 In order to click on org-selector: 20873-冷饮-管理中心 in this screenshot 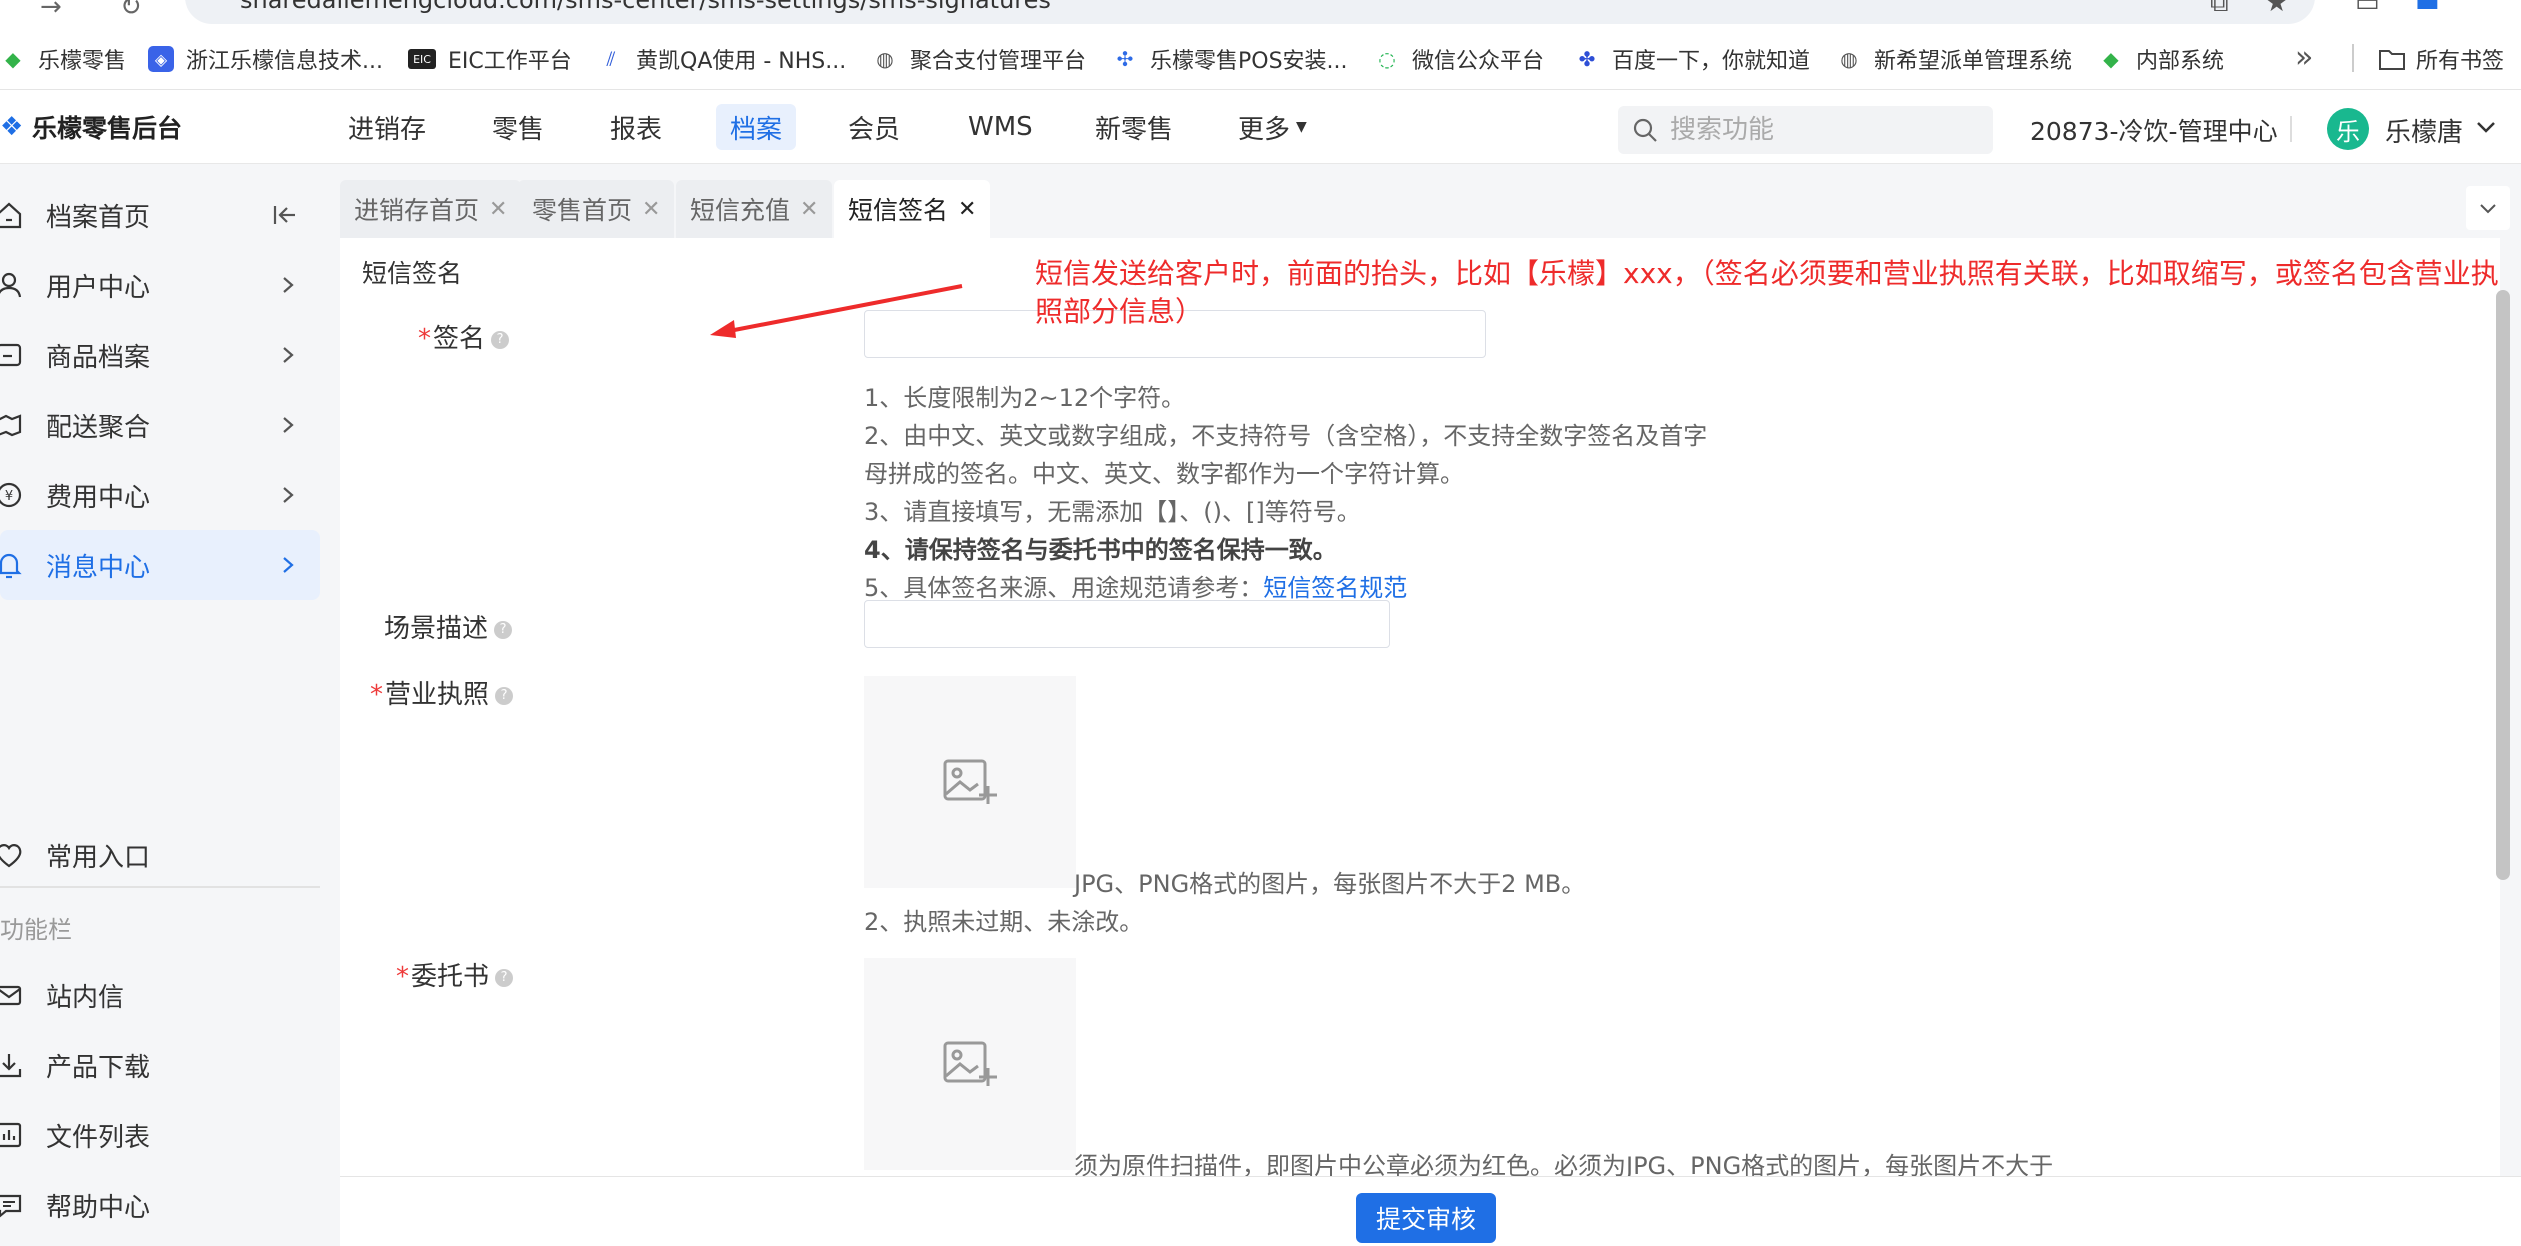, I will do `click(2154, 130)`.